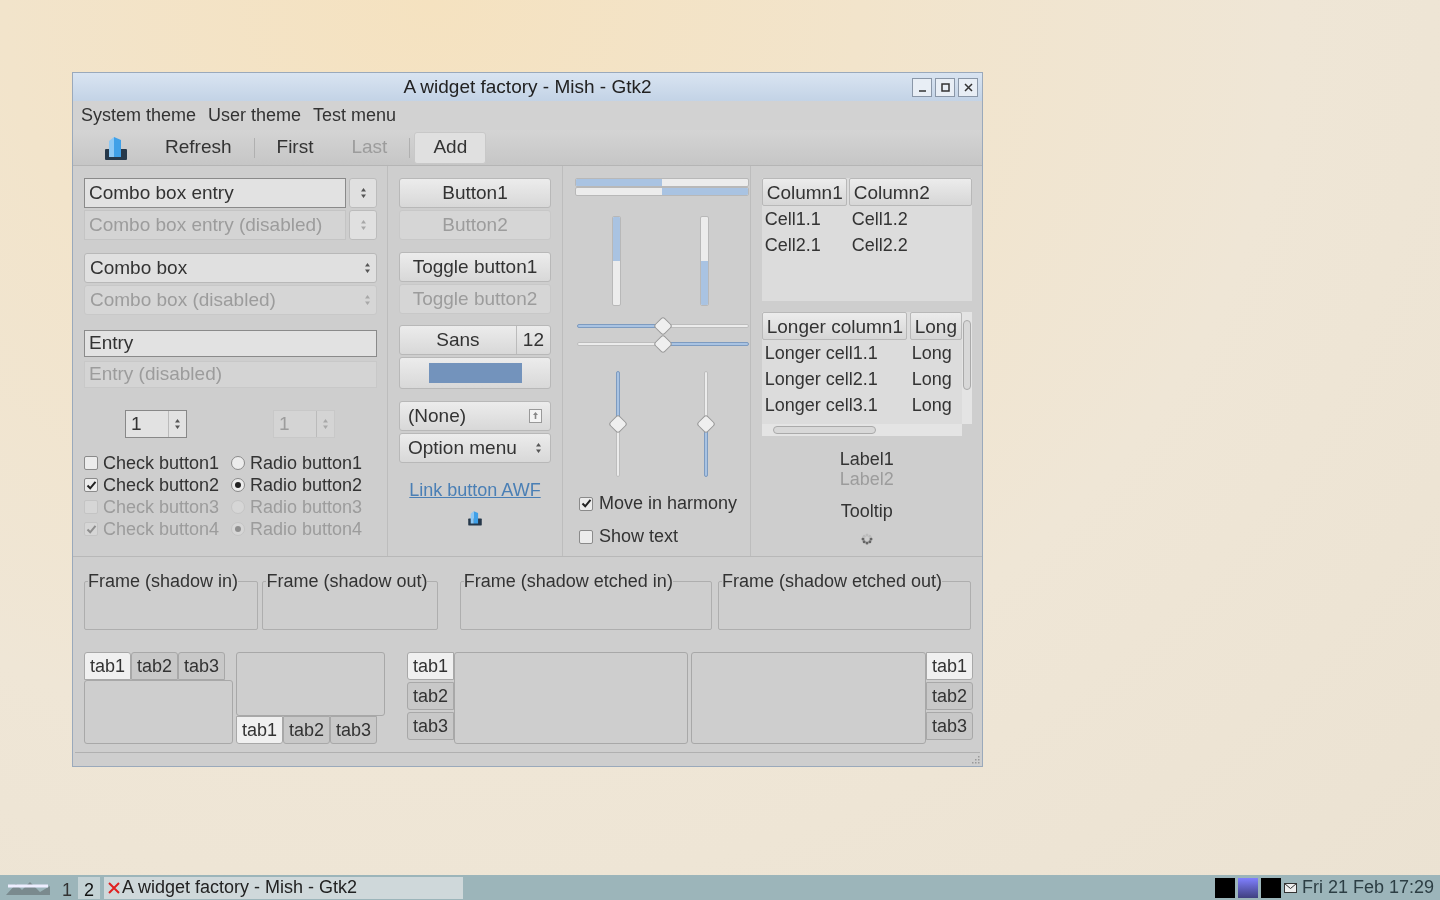 The height and width of the screenshot is (900, 1440). Describe the element at coordinates (804, 192) in the screenshot. I see `column-header: Column1` at that location.